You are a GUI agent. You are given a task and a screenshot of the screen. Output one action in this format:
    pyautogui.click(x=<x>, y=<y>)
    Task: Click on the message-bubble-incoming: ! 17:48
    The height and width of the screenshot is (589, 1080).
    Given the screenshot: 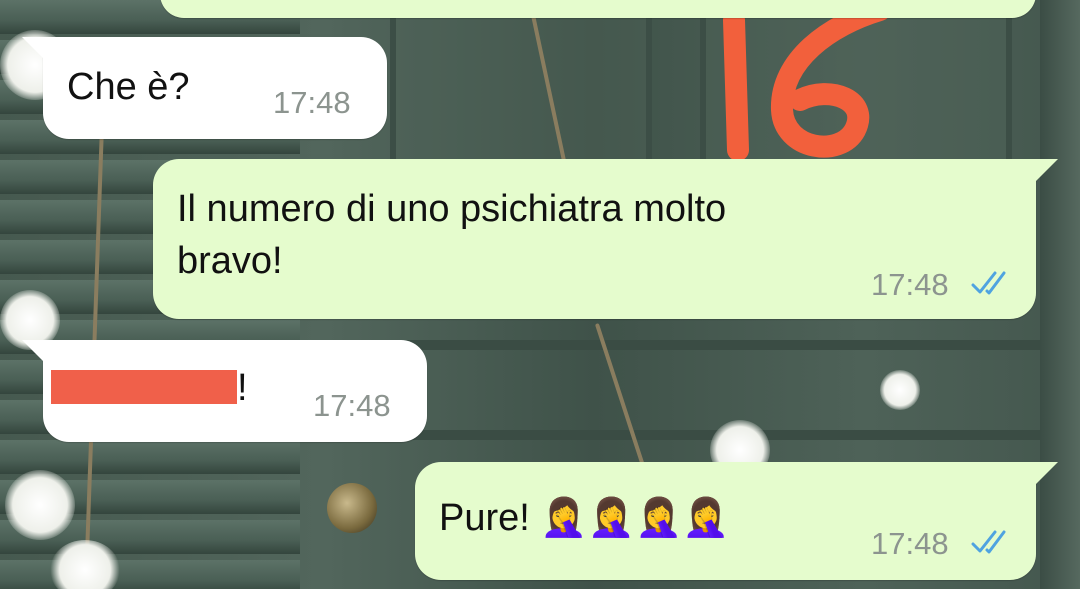 What is the action you would take?
    pyautogui.click(x=235, y=391)
    